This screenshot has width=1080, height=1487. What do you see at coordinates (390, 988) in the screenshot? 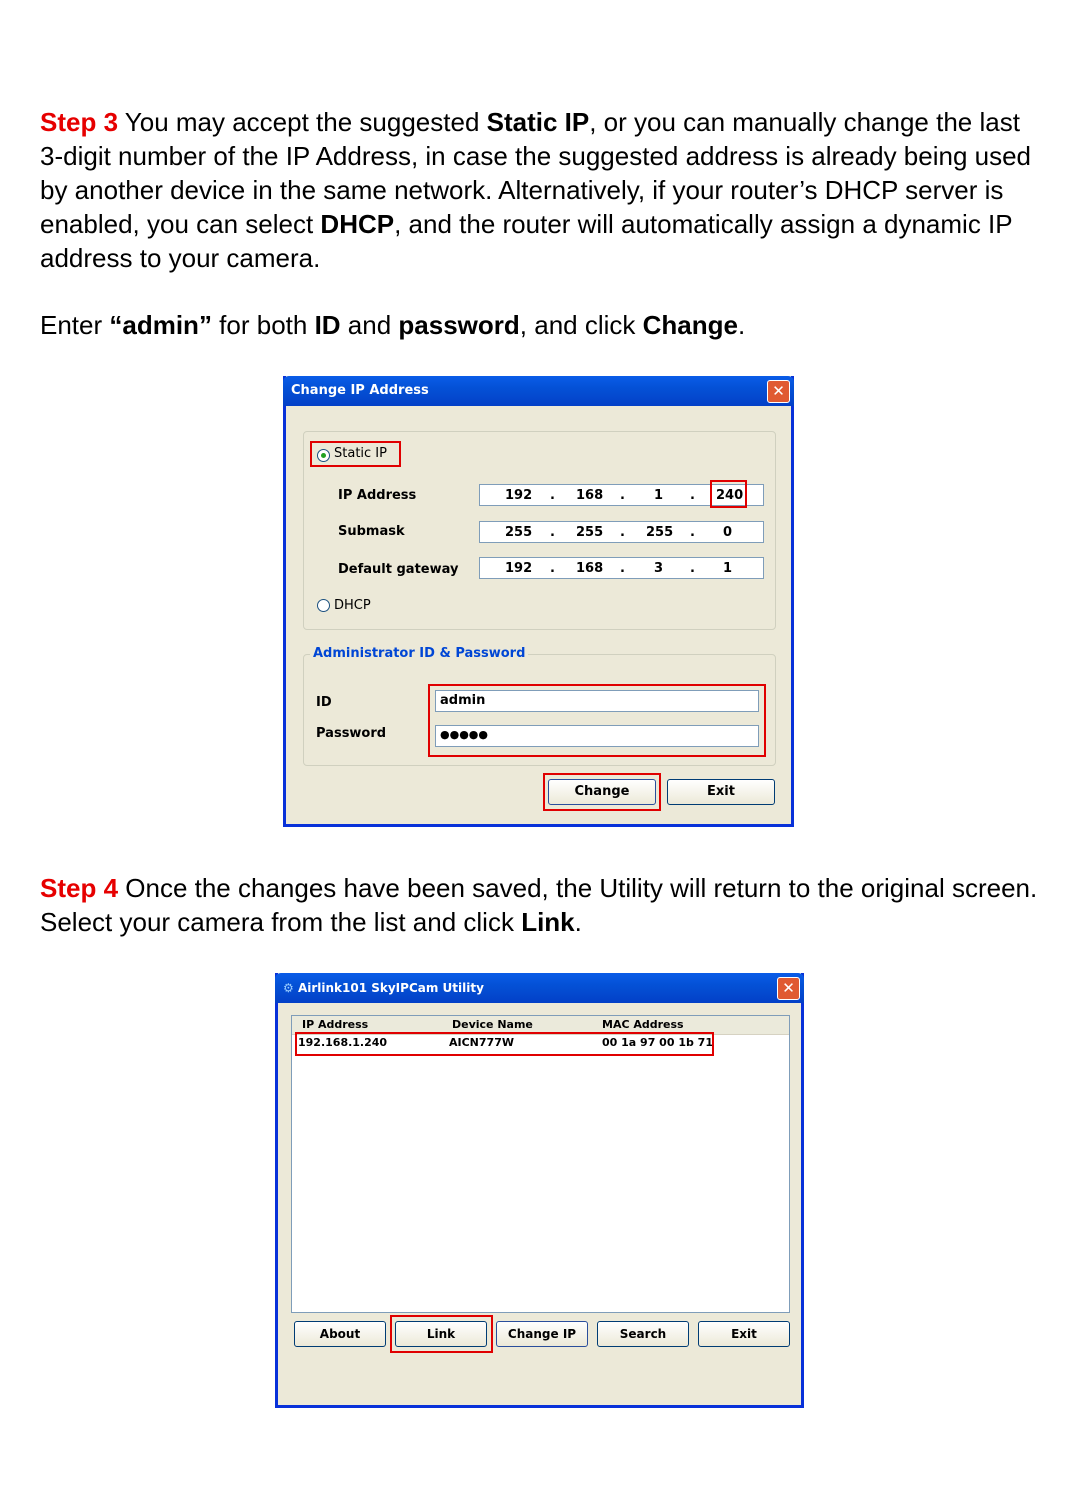
I see `window-title: Airlink101 SkyIPCam Utility` at bounding box center [390, 988].